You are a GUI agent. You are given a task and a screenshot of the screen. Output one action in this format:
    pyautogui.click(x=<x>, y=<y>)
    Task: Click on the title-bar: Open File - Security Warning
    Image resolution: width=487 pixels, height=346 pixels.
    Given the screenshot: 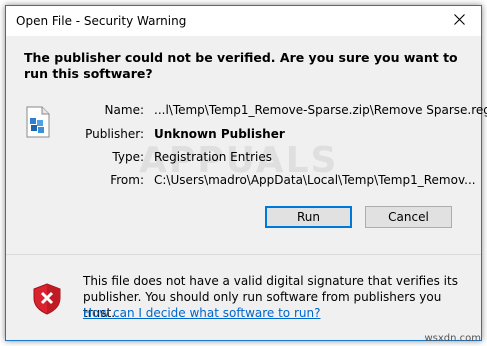 What is the action you would take?
    pyautogui.click(x=243, y=21)
    